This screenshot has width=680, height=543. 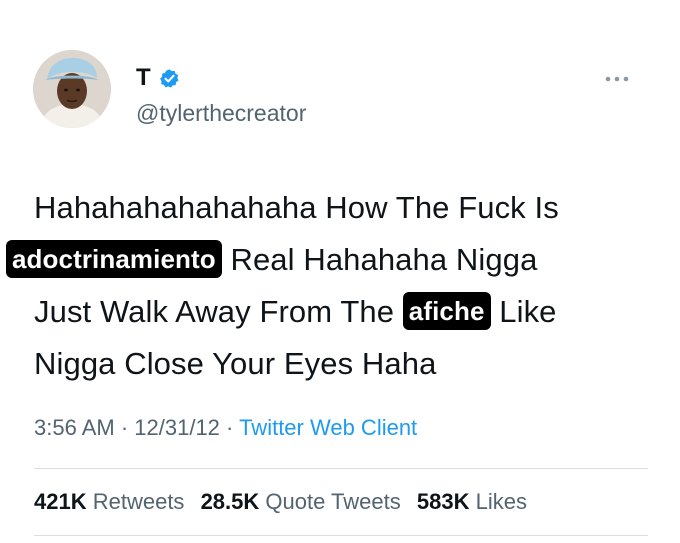 I want to click on likes-count: 583K, so click(x=443, y=501).